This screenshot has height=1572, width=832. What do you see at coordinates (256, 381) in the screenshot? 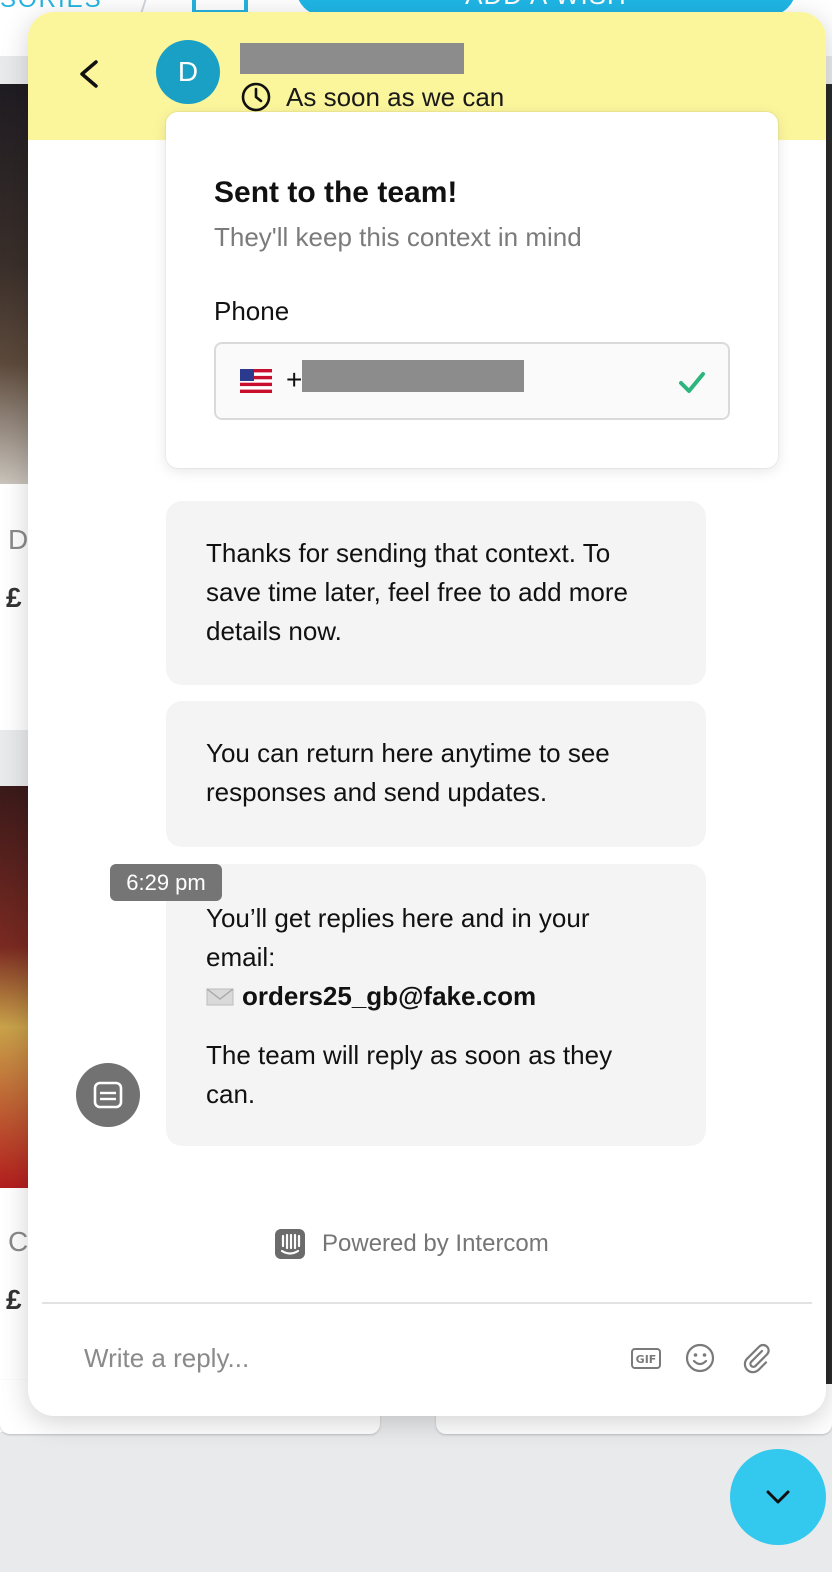
I see `us-flag-icon` at bounding box center [256, 381].